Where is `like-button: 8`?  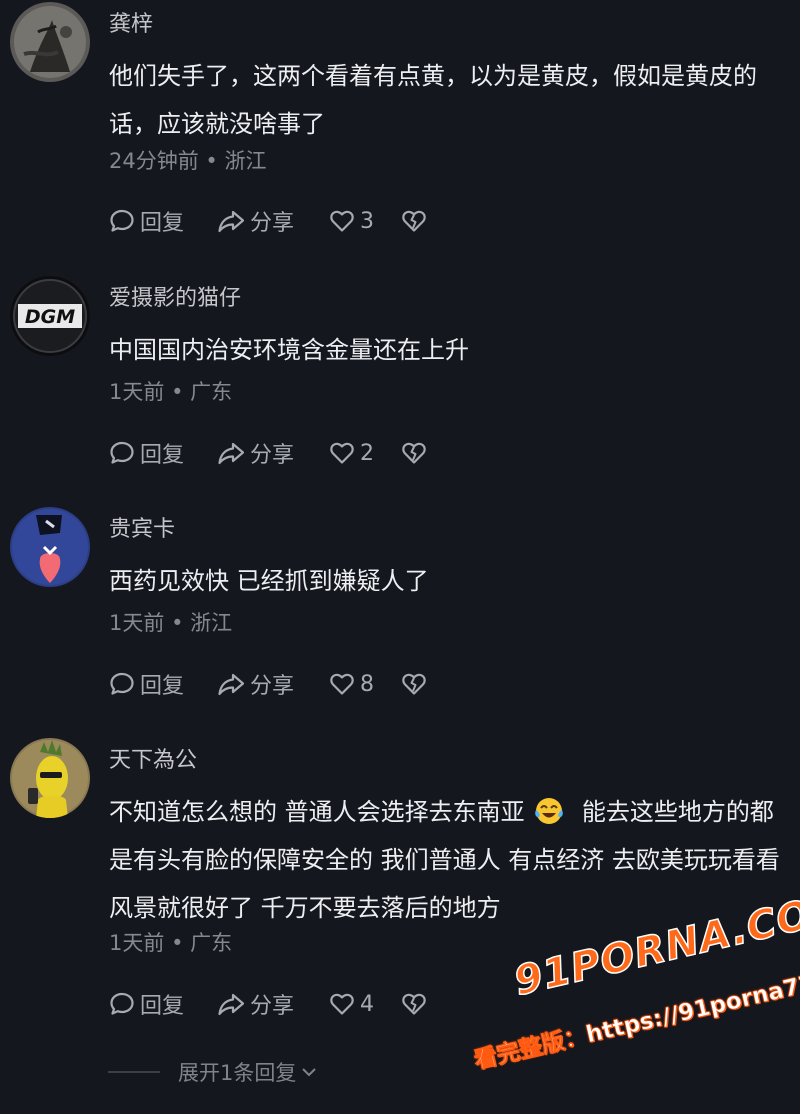
like-button: 8 is located at coordinates (364, 684).